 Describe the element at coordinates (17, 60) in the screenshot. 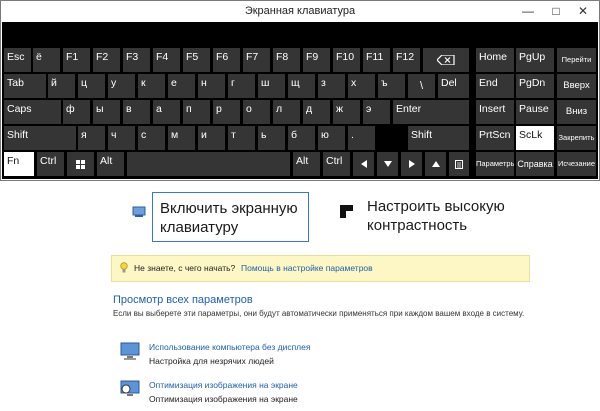

I see `key-esc: Esc` at that location.